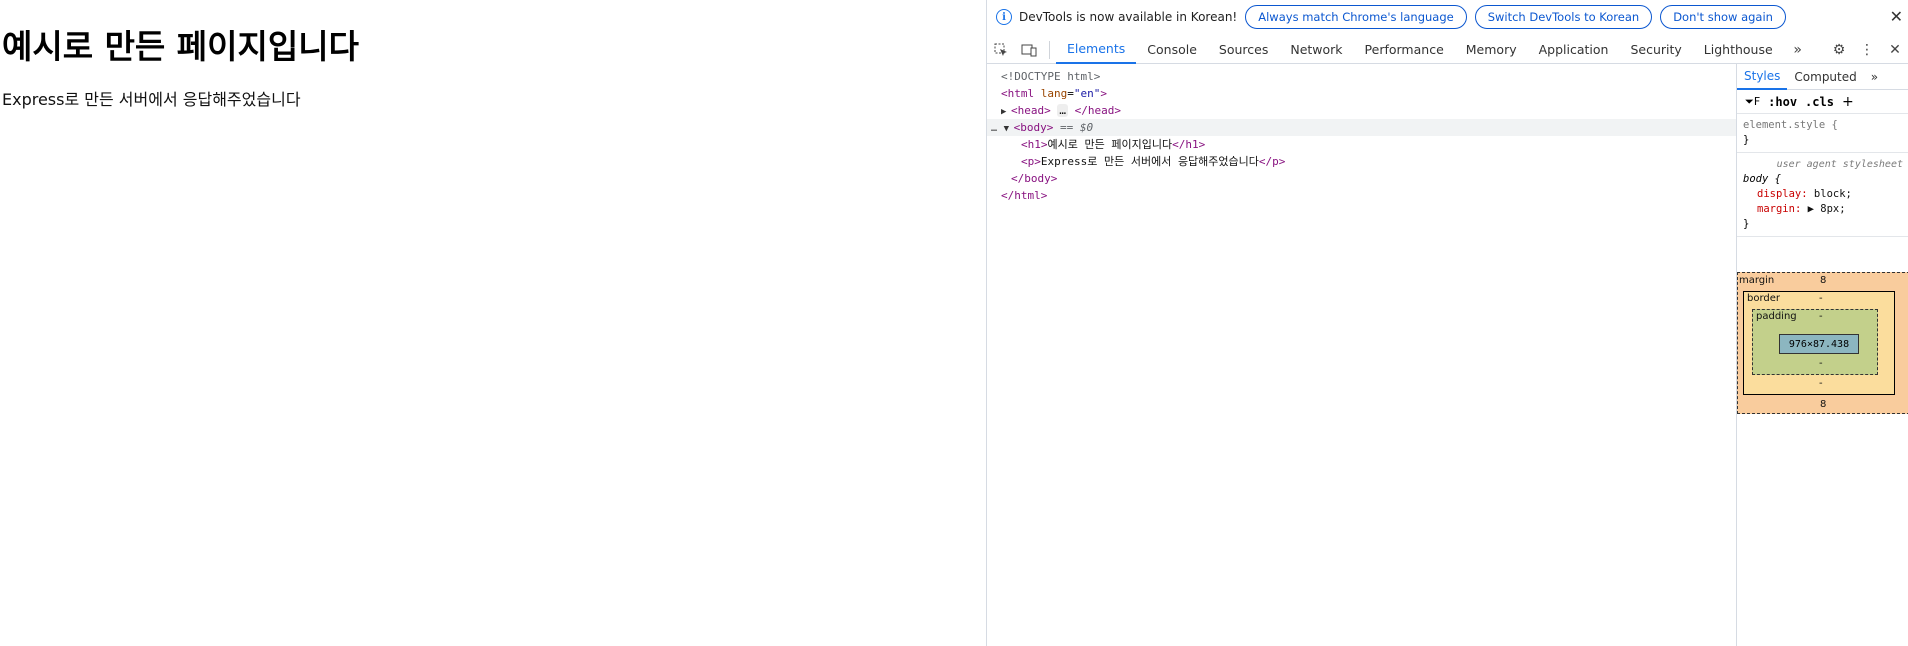 The image size is (1908, 646). Describe the element at coordinates (1243, 50) in the screenshot. I see `tab-sources: Sources` at that location.